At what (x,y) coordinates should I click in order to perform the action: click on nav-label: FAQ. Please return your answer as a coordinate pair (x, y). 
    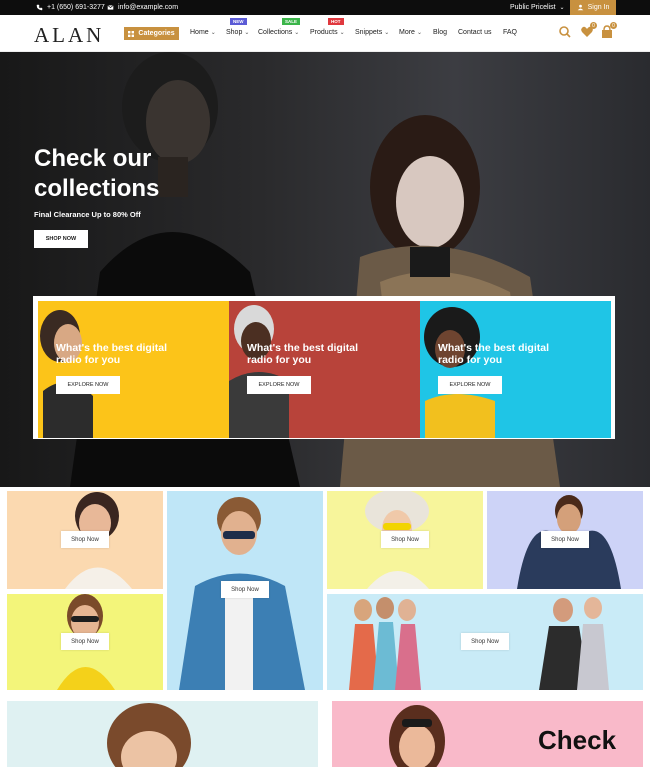
    Looking at the image, I should click on (510, 32).